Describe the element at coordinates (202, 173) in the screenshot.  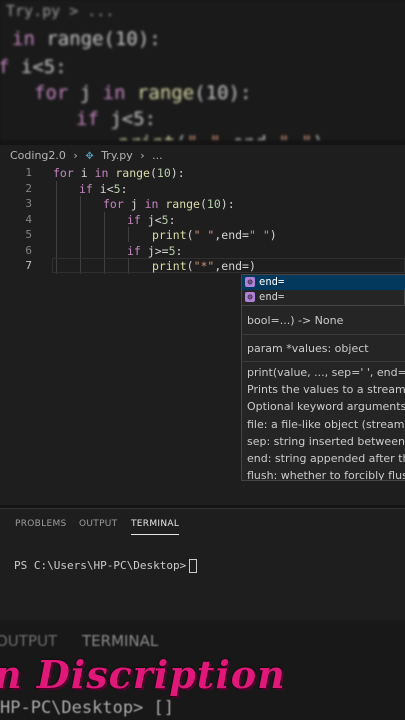
I see `code-line: 1 for i in range(10):` at that location.